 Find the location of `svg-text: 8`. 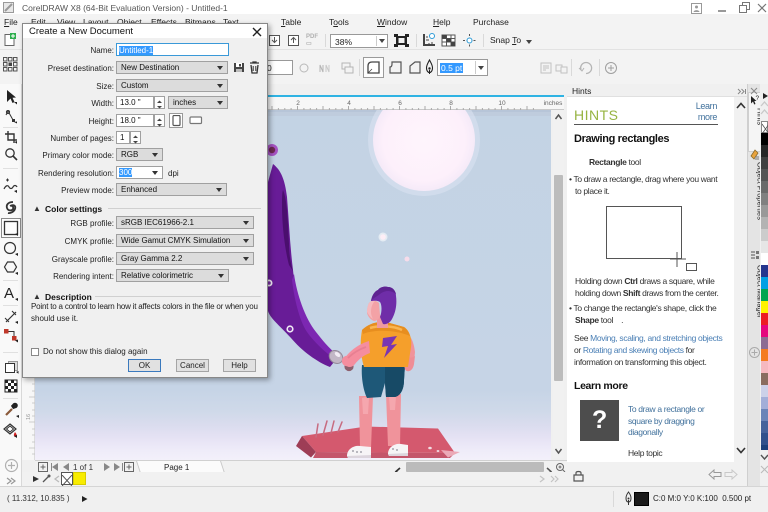

svg-text: 8 is located at coordinates (451, 103).